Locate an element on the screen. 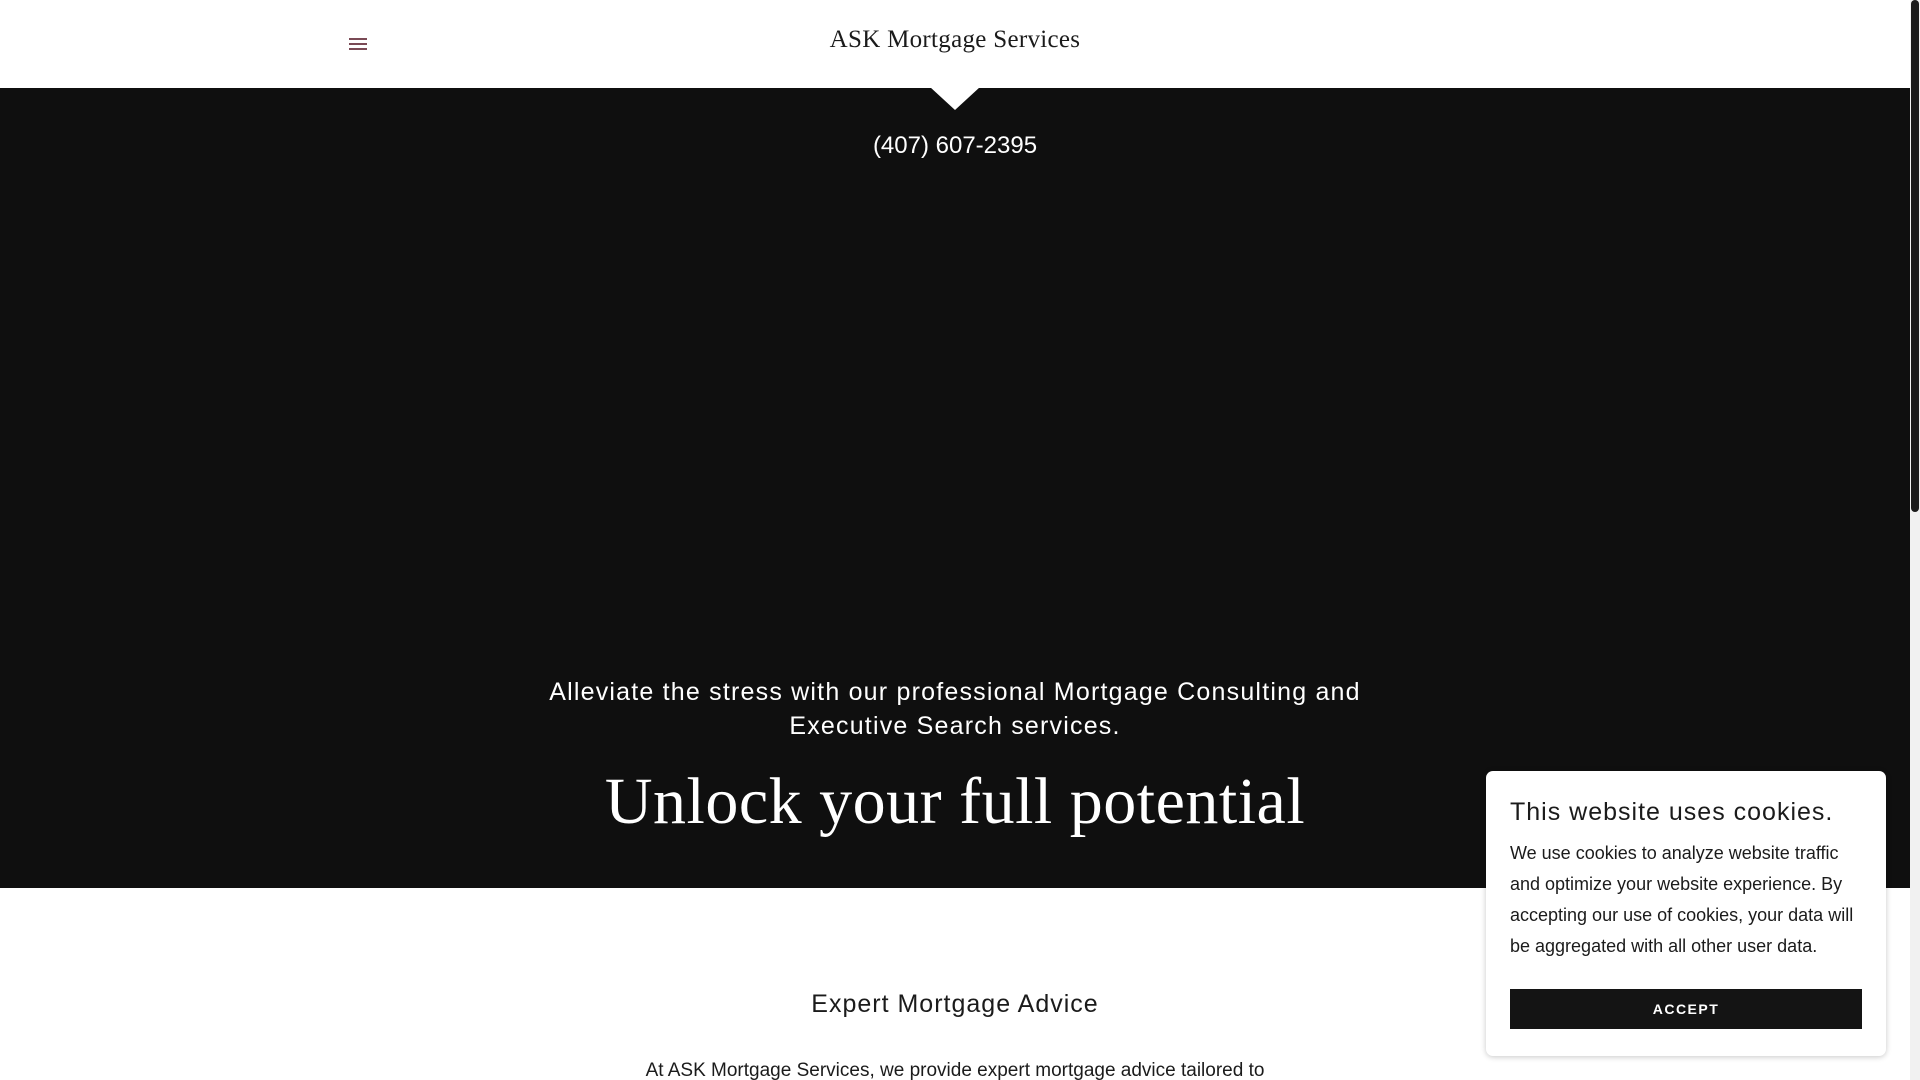 Image resolution: width=1920 pixels, height=1080 pixels. site-title-link: ASK Mortgage Services is located at coordinates (955, 40).